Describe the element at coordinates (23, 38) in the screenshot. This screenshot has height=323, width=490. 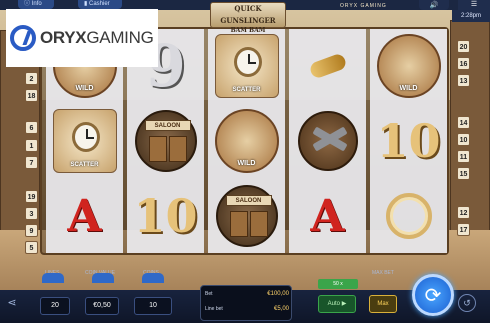
I see `oryx-logo-icon` at that location.